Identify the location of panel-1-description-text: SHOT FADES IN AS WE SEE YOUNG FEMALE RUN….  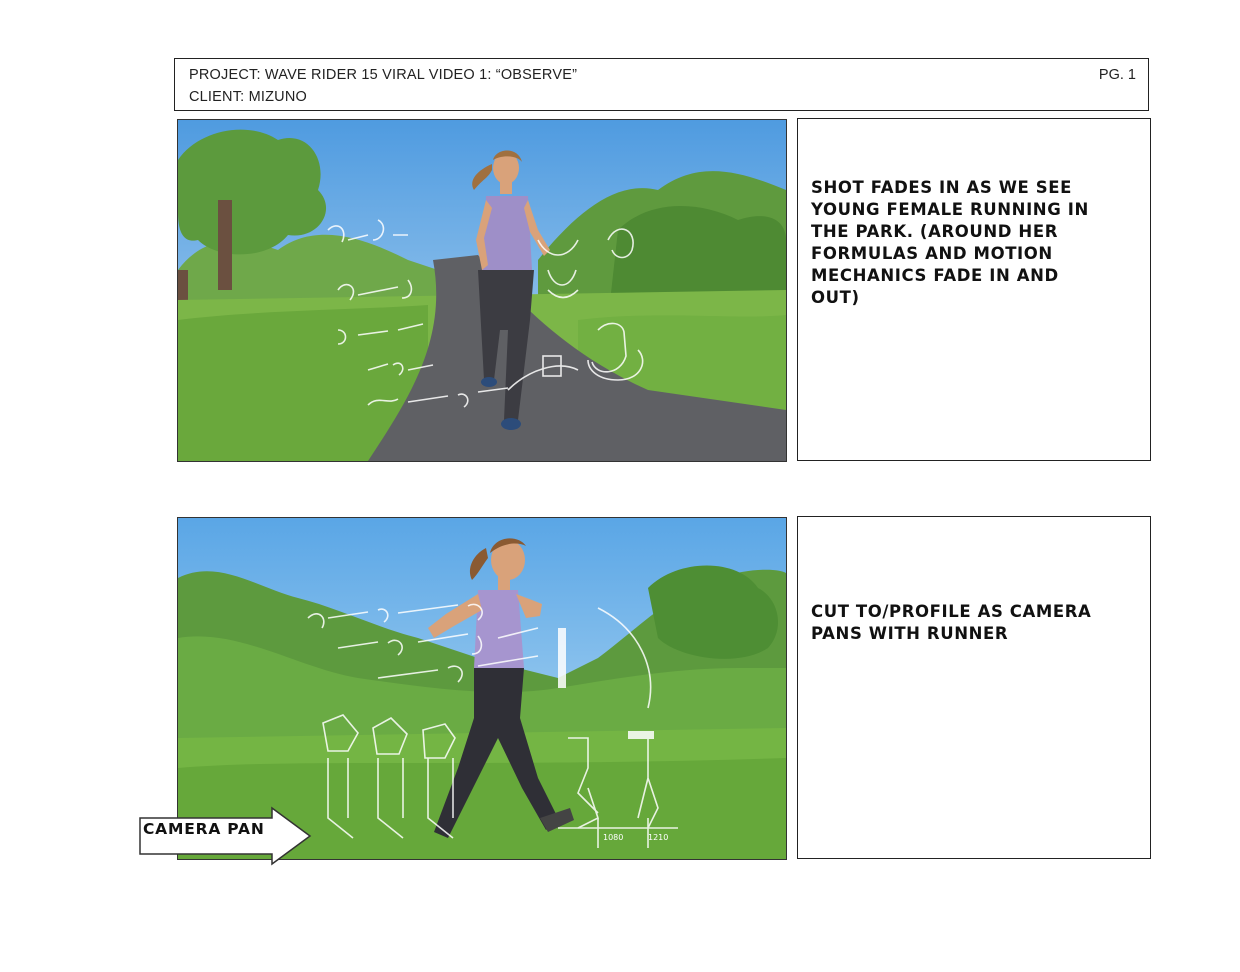
(950, 242).